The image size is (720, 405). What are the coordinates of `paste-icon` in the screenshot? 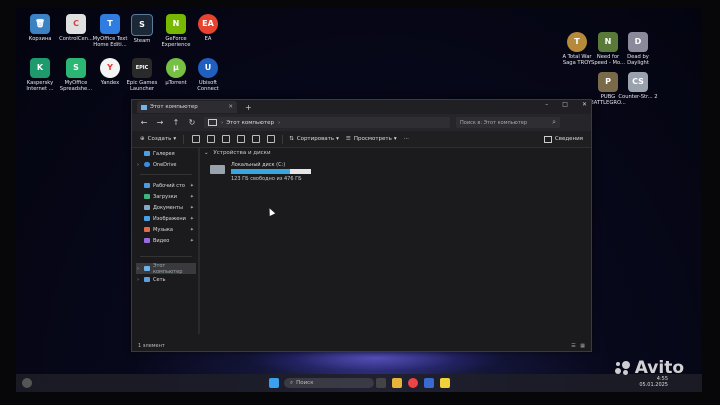 It's located at (226, 139).